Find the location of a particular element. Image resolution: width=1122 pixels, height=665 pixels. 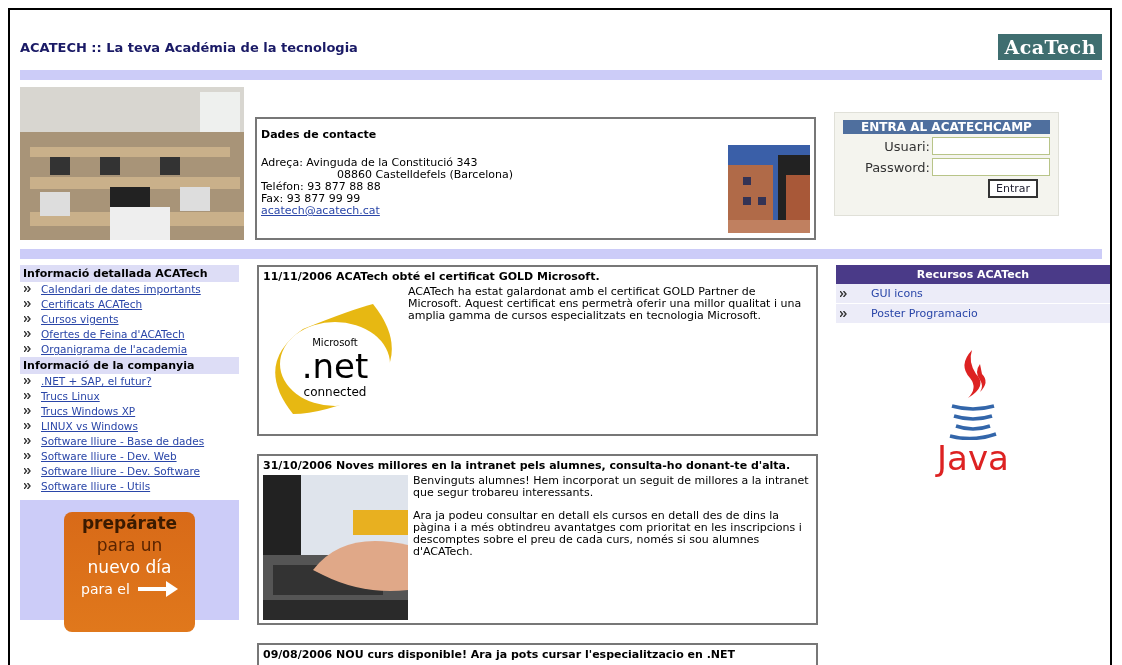

sidebar-link: .NET + SAP, el futur? is located at coordinates (96, 381).